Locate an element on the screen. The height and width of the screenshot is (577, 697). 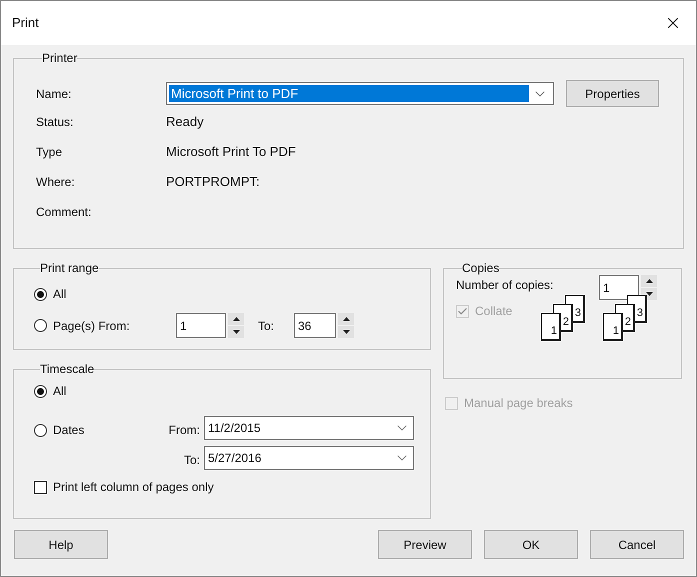
dialog-button: Cancel is located at coordinates (637, 544).